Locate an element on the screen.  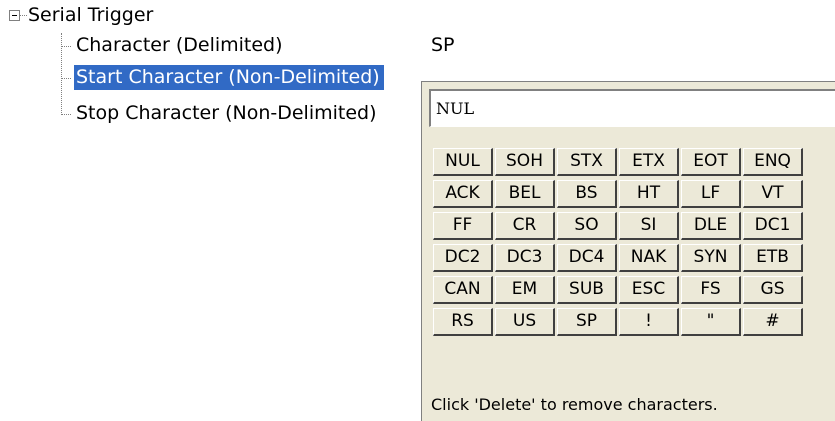
char-button: NUL is located at coordinates (463, 162).